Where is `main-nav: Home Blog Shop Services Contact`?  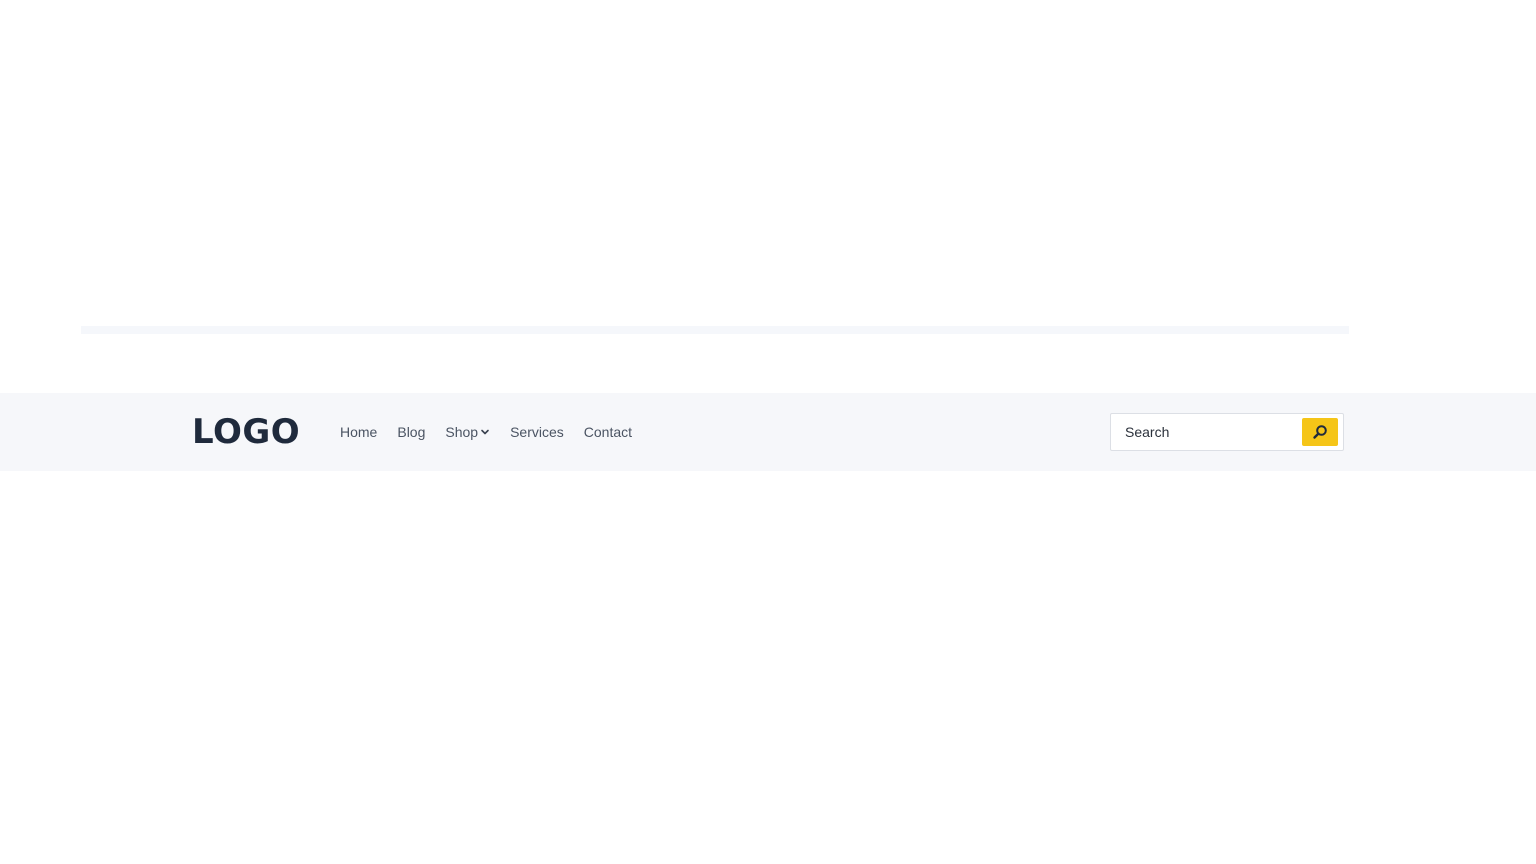
main-nav: Home Blog Shop Services Contact is located at coordinates (486, 432).